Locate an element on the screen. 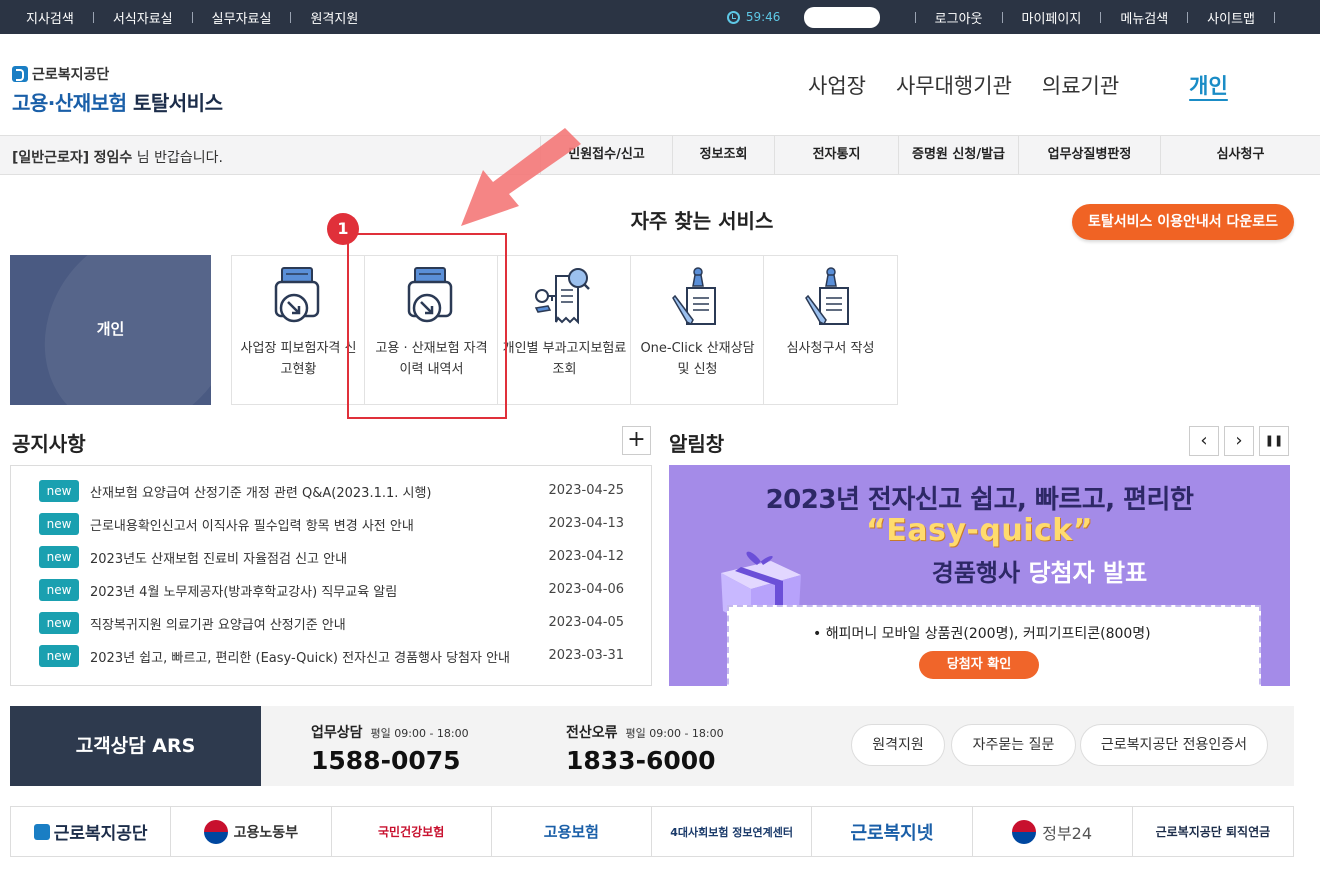  logo-nhis: 국민건강보험 is located at coordinates (412, 831).